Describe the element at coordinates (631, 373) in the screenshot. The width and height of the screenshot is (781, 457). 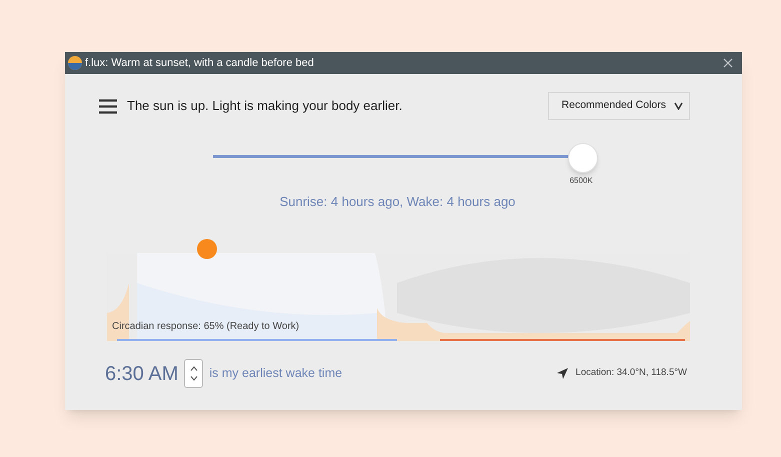
I see `location-text: Location: 34.0°N, 118.5°W` at that location.